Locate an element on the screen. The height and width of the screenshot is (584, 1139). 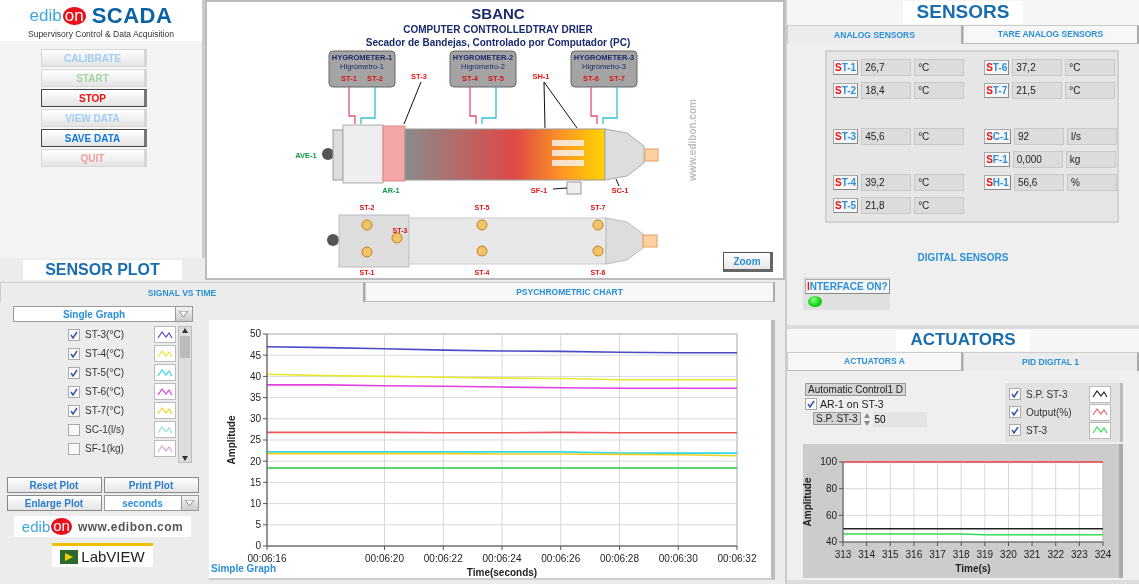
legend-label: Output(%) is located at coordinates (1049, 412).